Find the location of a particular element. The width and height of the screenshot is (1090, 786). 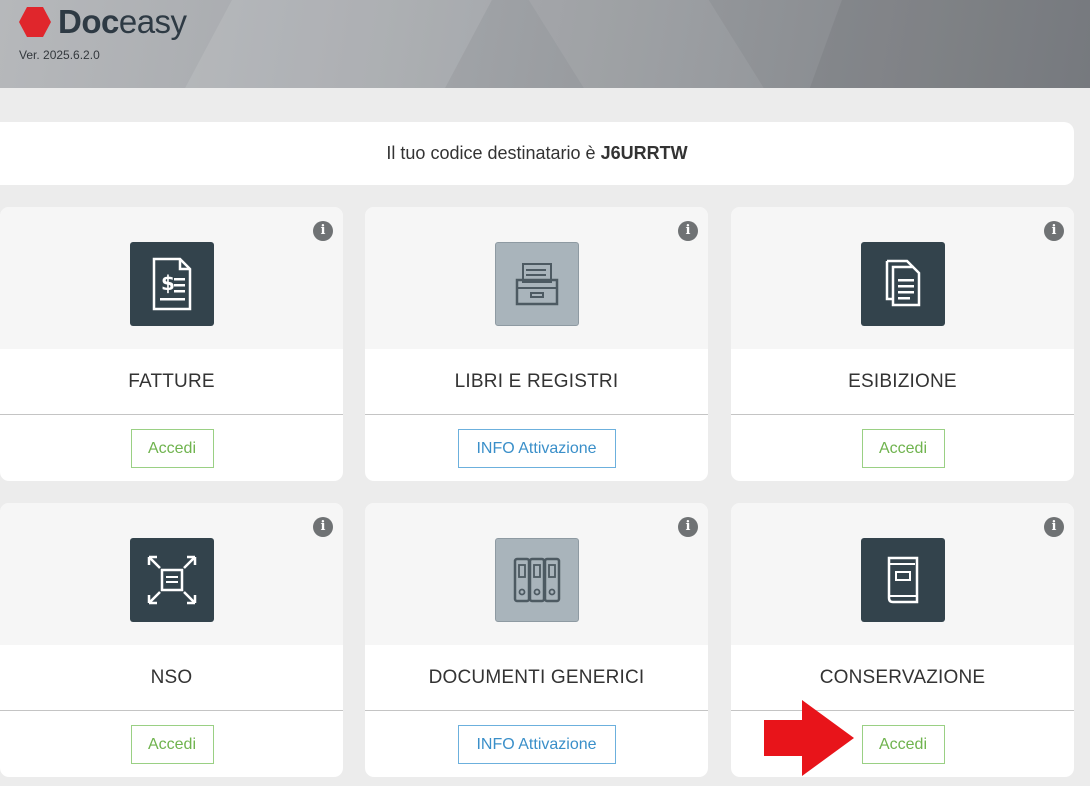

recipient-code-value: J6URRTW is located at coordinates (644, 153).